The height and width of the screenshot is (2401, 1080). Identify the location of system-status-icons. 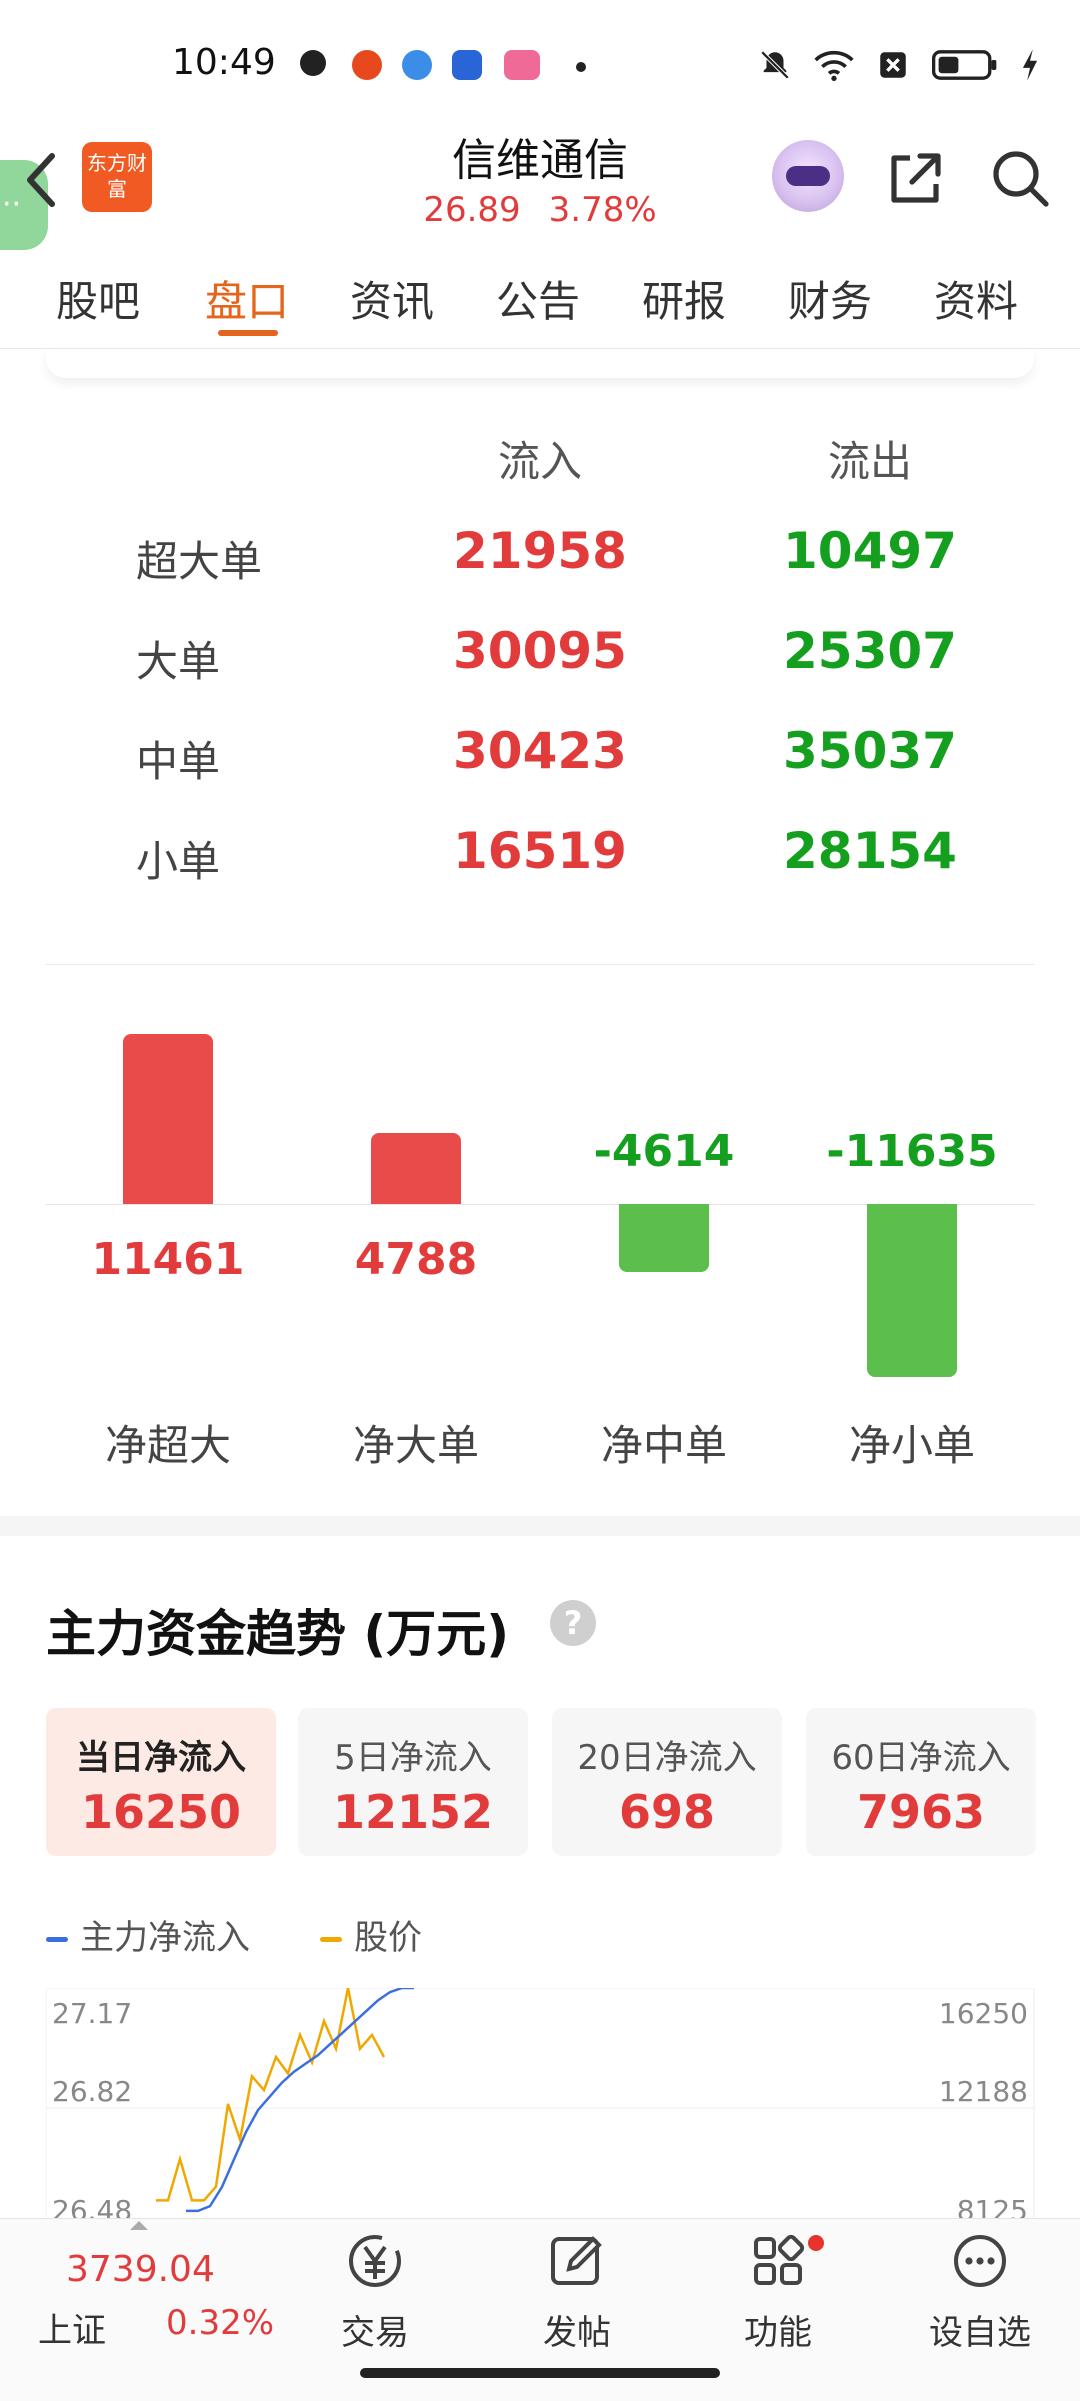
(899, 65).